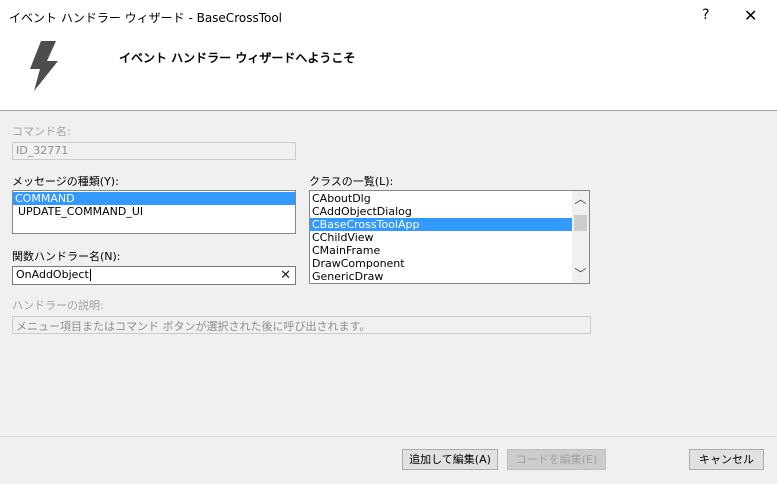 The width and height of the screenshot is (777, 484). What do you see at coordinates (388, 460) in the screenshot?
I see `button-bar: 追加して編集(A) コードを編集(E) キャンセル` at bounding box center [388, 460].